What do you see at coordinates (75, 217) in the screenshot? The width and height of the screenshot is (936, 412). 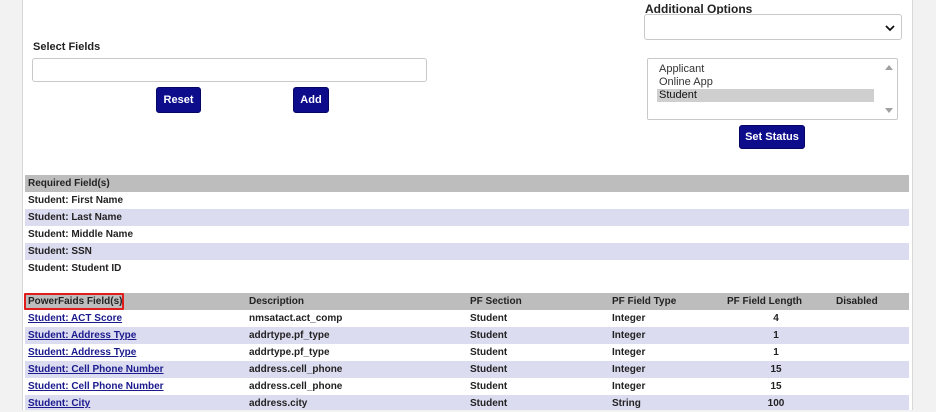 I see `required-field-name: Student: Last Name` at bounding box center [75, 217].